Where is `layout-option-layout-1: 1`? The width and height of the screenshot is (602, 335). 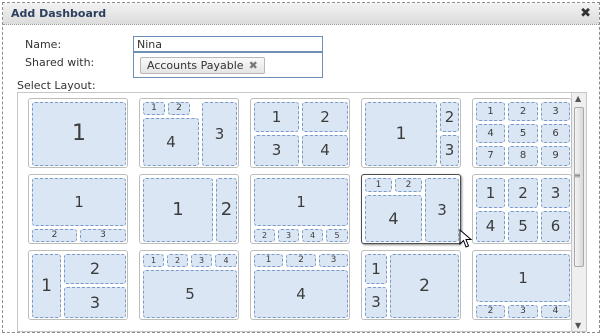 layout-option-layout-1: 1 is located at coordinates (78, 133).